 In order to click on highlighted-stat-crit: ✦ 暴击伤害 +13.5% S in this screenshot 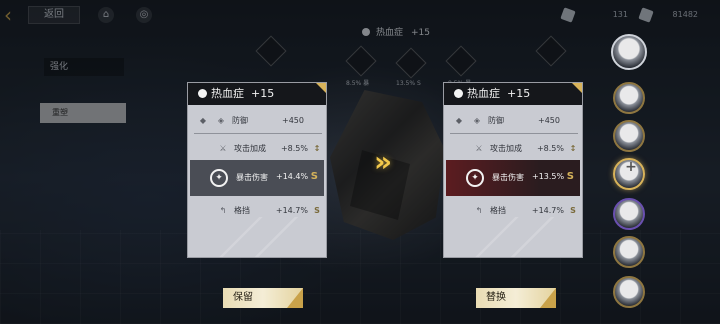, I will do `click(513, 178)`.